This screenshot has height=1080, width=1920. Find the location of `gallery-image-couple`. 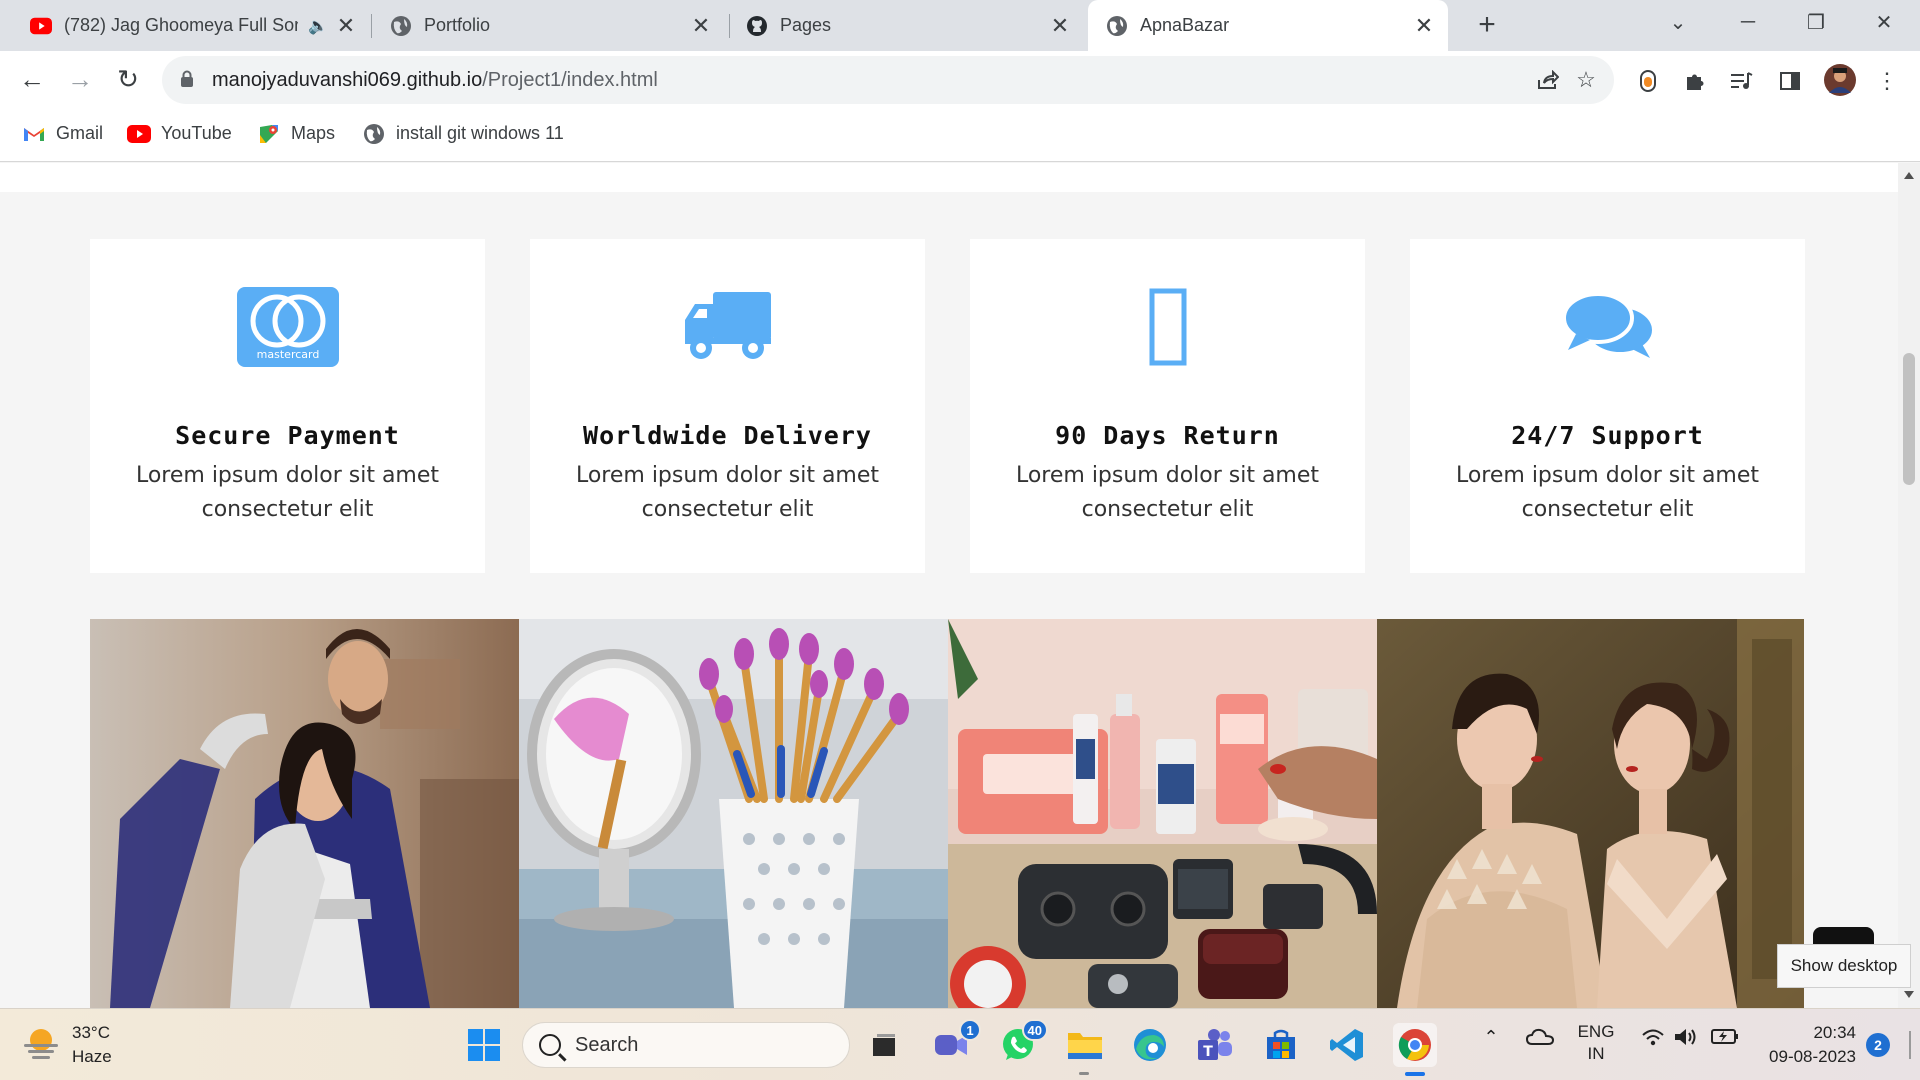

gallery-image-couple is located at coordinates (304, 813).